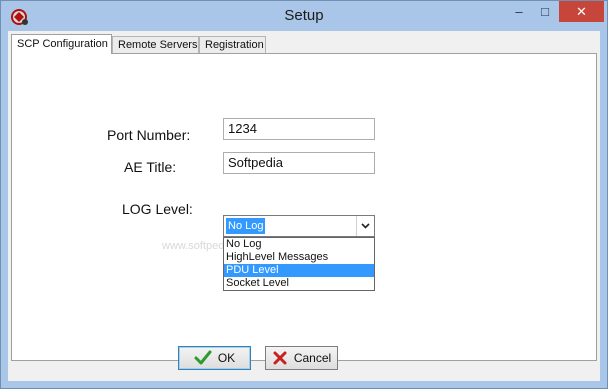 The width and height of the screenshot is (608, 389). What do you see at coordinates (61, 44) in the screenshot?
I see `tab-scp-configuration: SCP Configuration` at bounding box center [61, 44].